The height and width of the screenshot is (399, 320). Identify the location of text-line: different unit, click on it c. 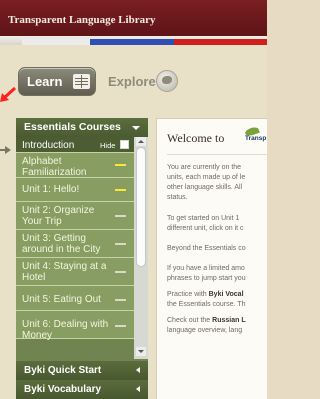
(205, 228).